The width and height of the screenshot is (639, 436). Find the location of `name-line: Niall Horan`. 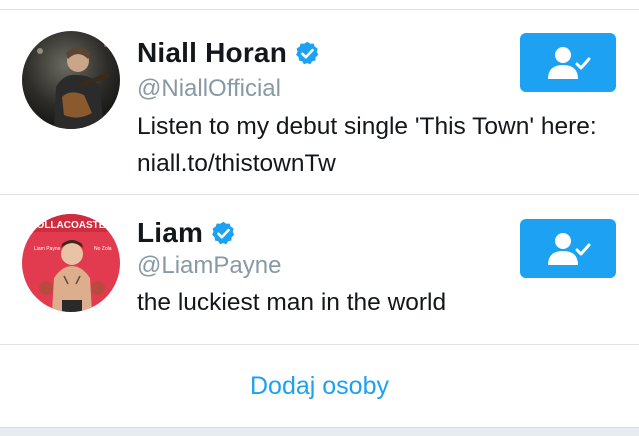

name-line: Niall Horan is located at coordinates (229, 53).